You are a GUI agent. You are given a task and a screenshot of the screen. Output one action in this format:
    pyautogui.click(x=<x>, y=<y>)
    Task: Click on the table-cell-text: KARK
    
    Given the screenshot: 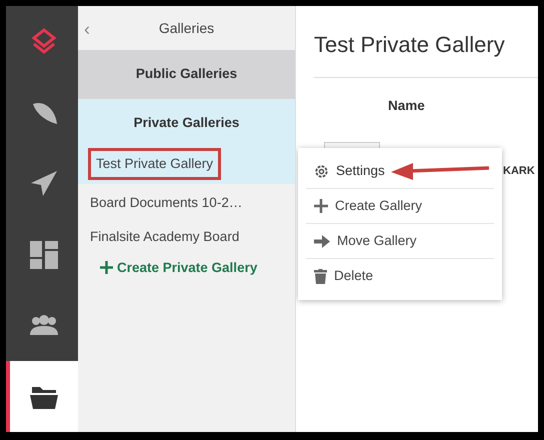 What is the action you would take?
    pyautogui.click(x=519, y=171)
    